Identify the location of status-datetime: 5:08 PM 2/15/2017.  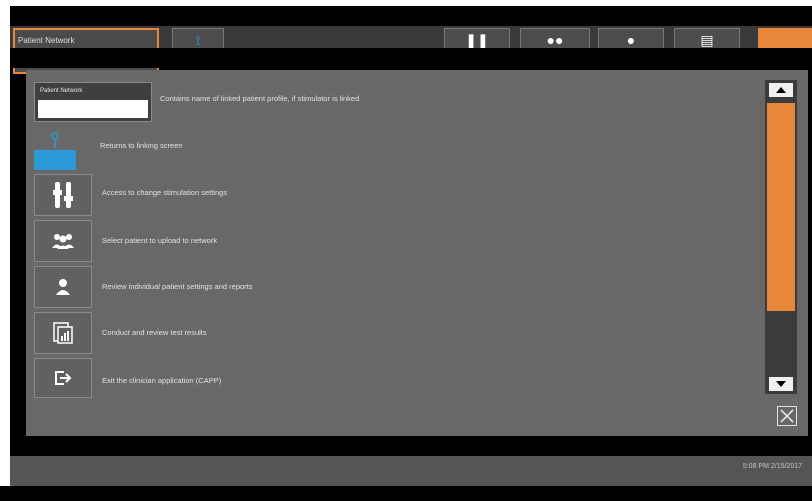
(772, 466).